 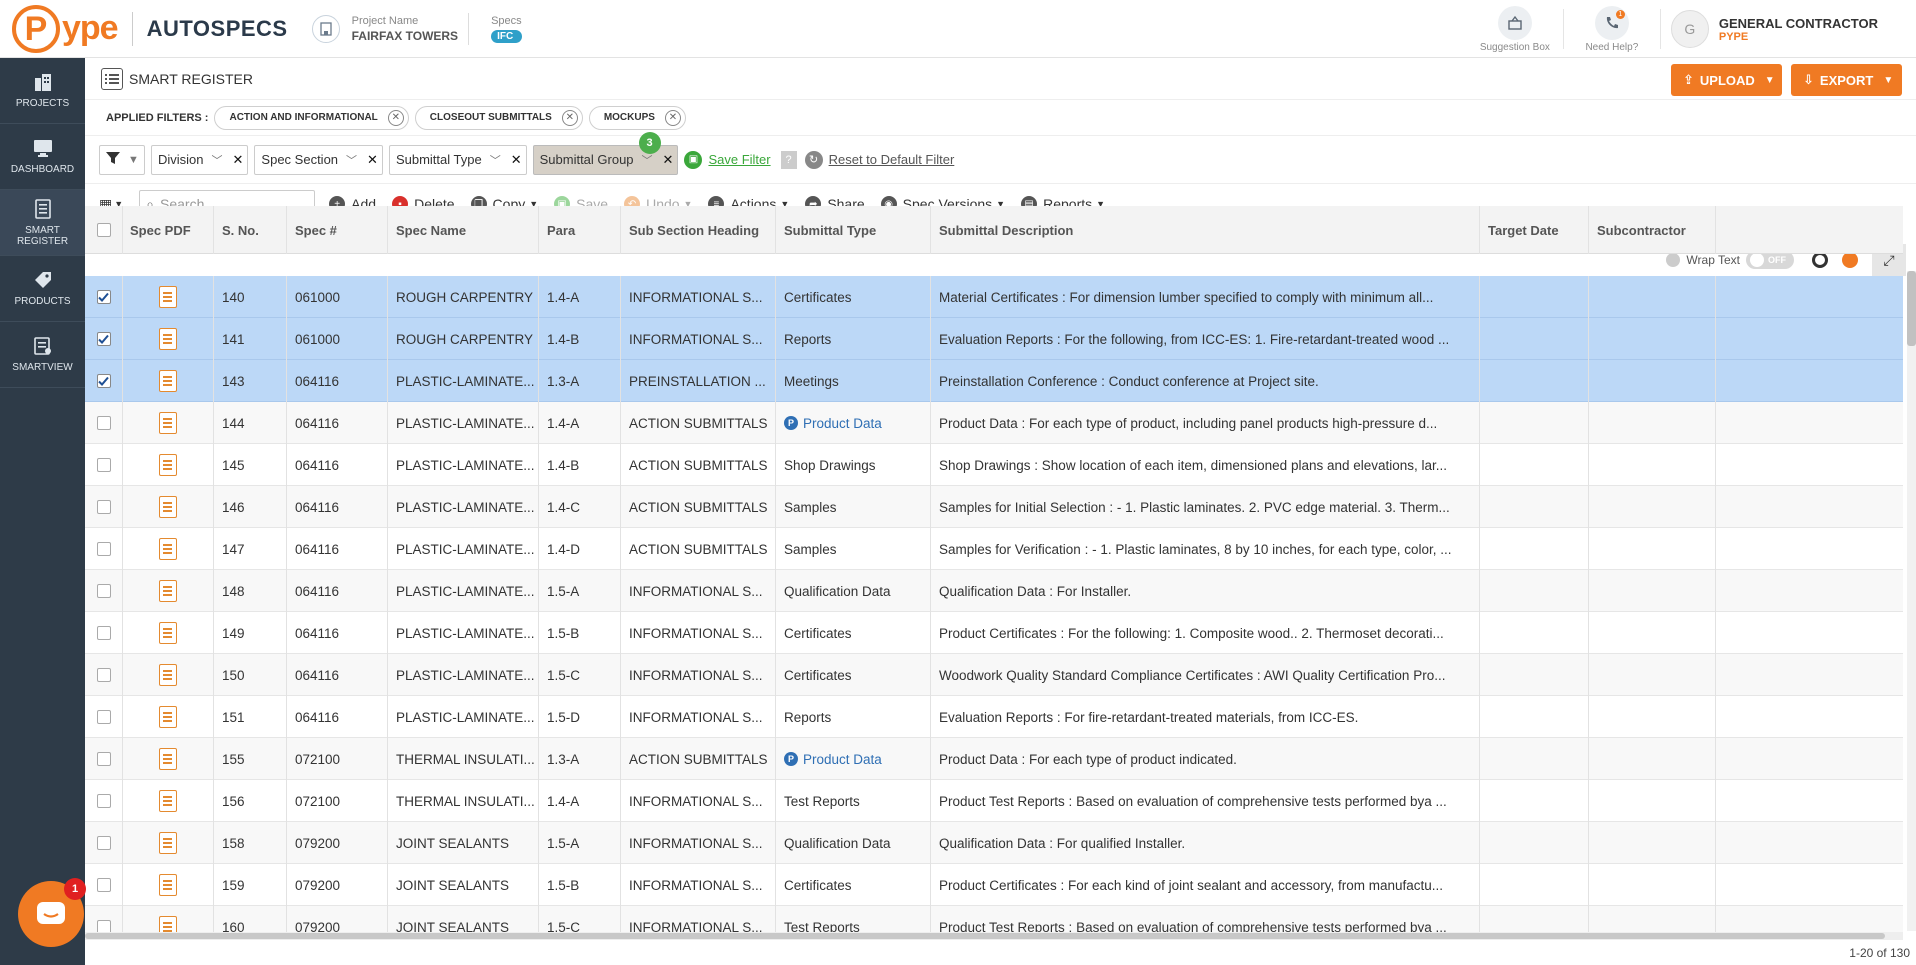 I want to click on para-cell: 1.4-C, so click(x=580, y=507).